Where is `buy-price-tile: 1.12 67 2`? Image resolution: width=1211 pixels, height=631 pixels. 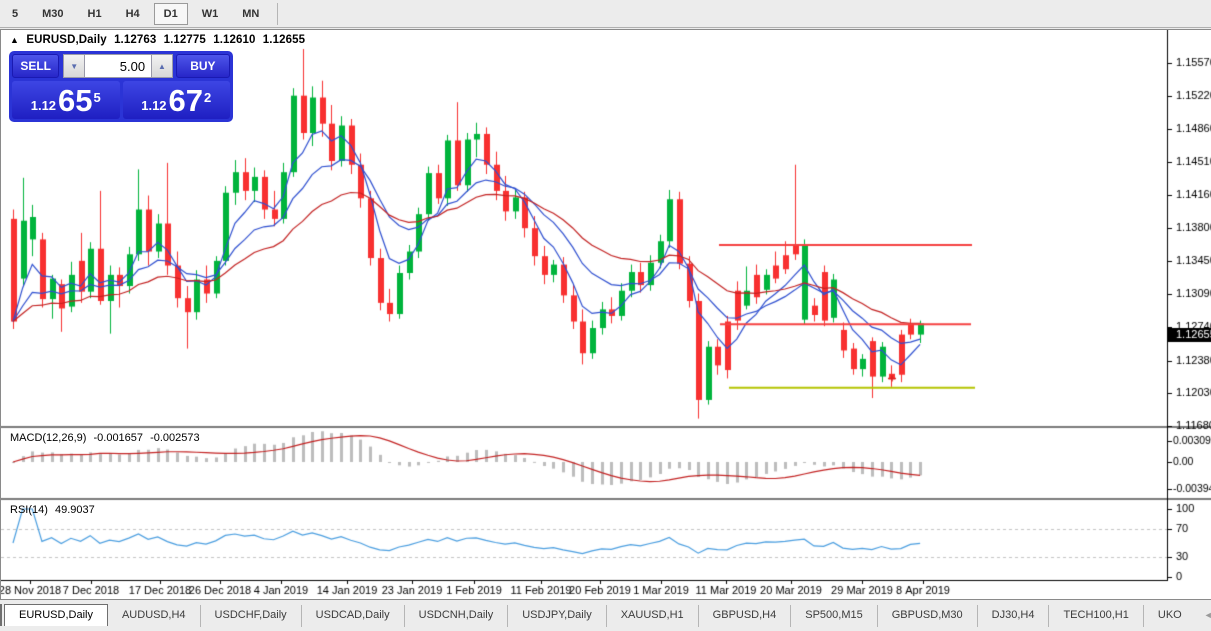
buy-price-tile: 1.12 67 2 is located at coordinates (176, 100).